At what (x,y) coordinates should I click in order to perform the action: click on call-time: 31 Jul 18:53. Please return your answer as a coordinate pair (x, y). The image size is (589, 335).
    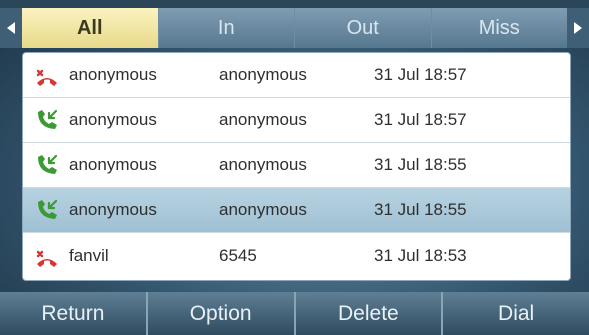
    Looking at the image, I should click on (420, 255).